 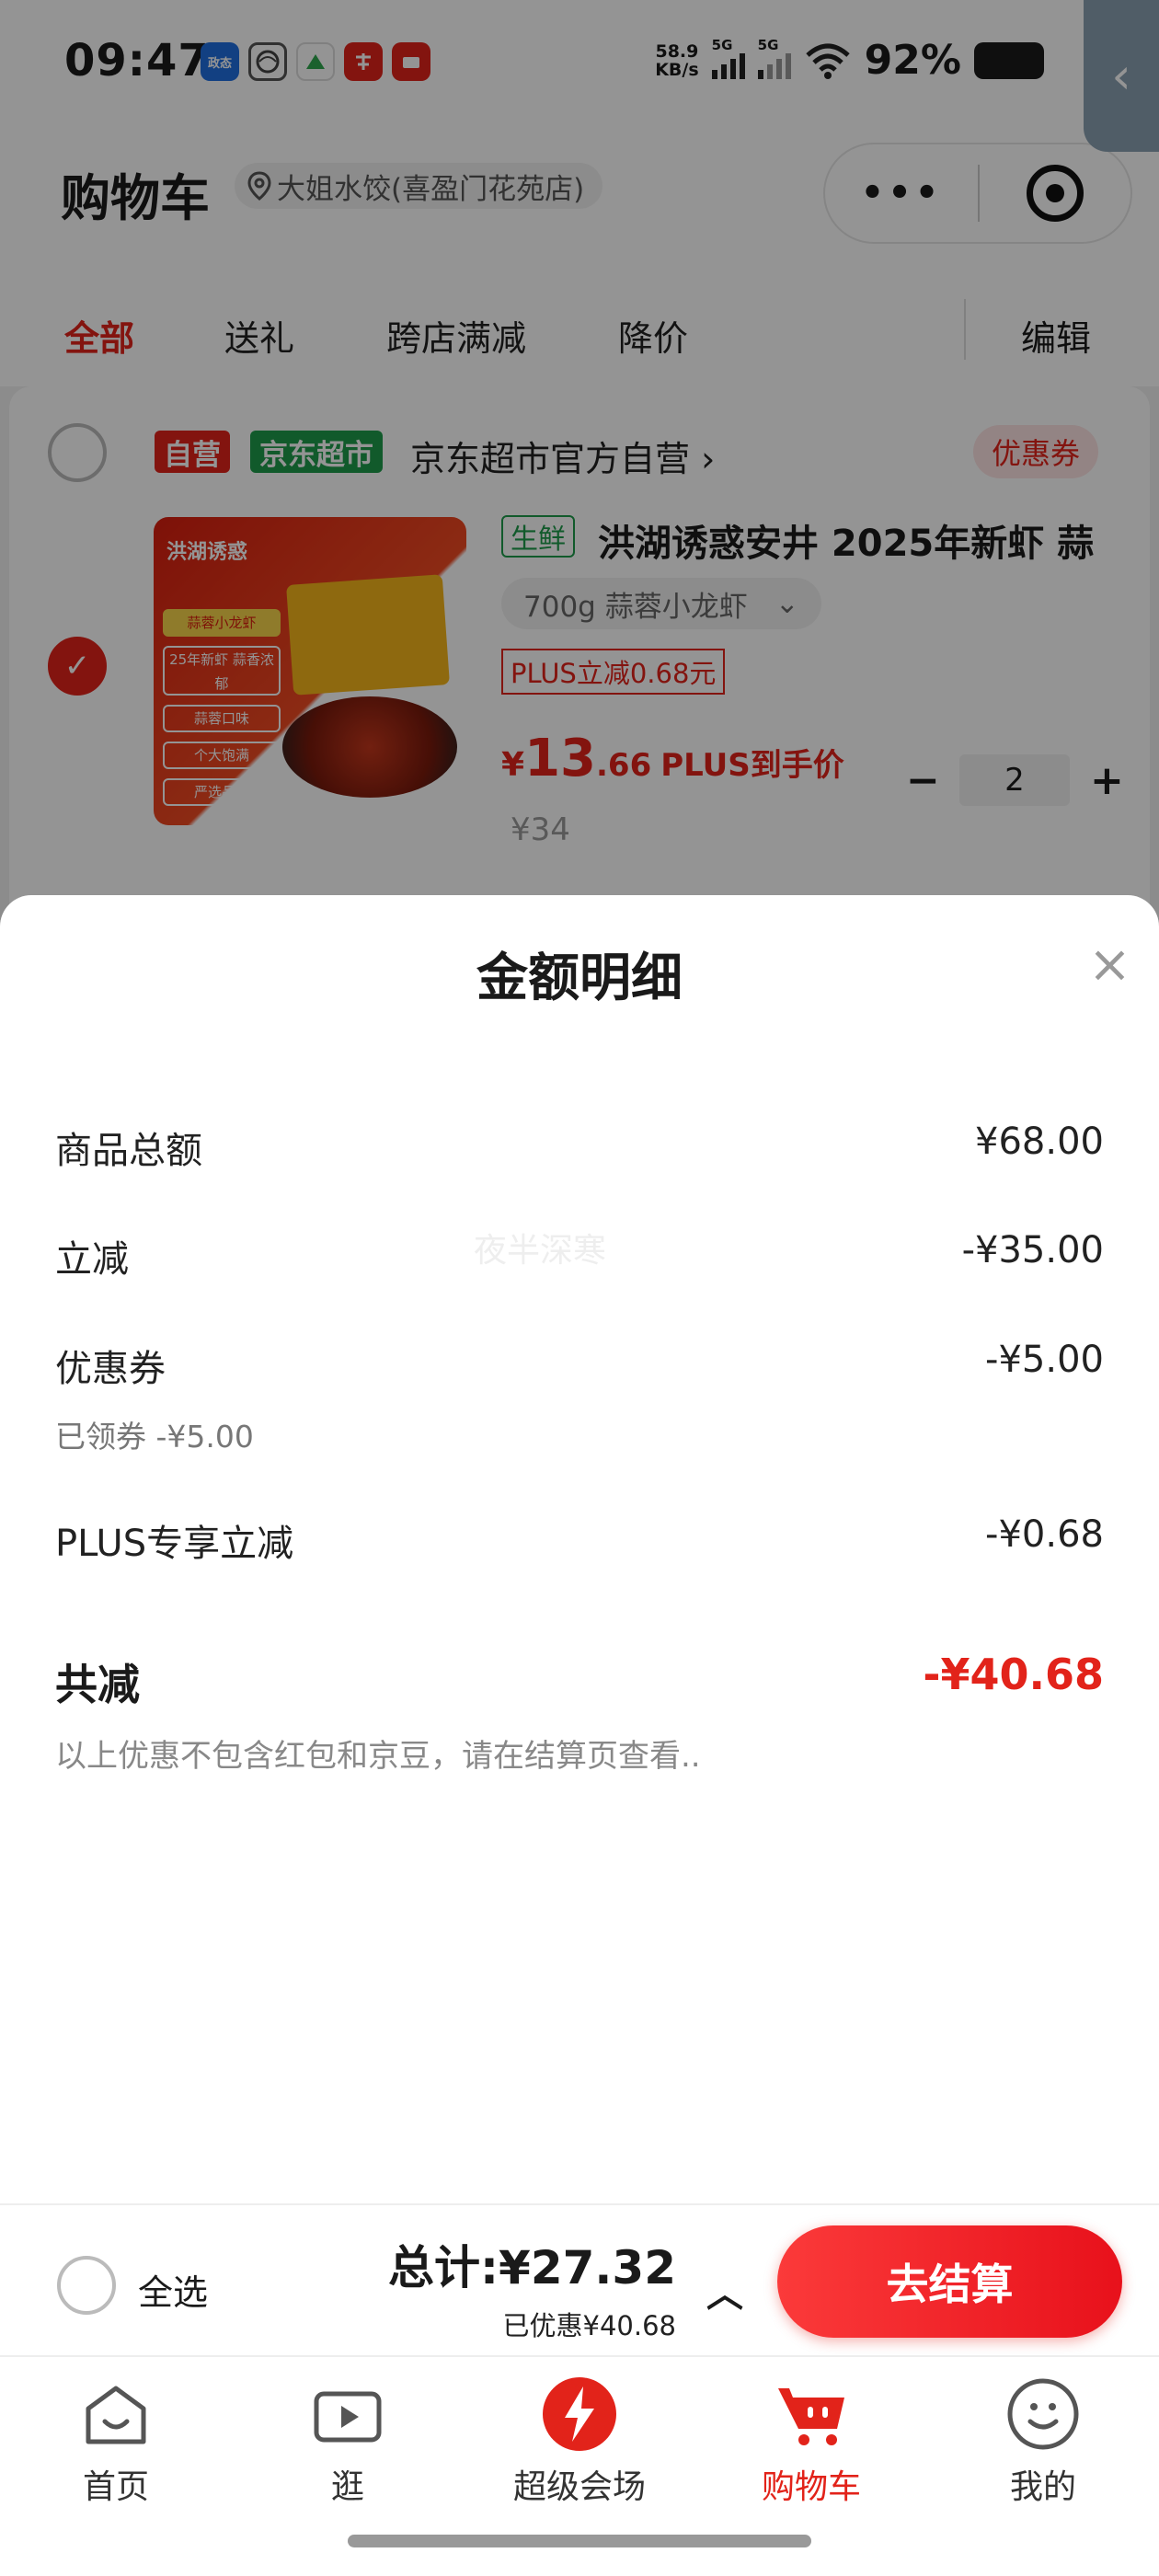 What do you see at coordinates (347, 2414) in the screenshot?
I see `video-play-icon` at bounding box center [347, 2414].